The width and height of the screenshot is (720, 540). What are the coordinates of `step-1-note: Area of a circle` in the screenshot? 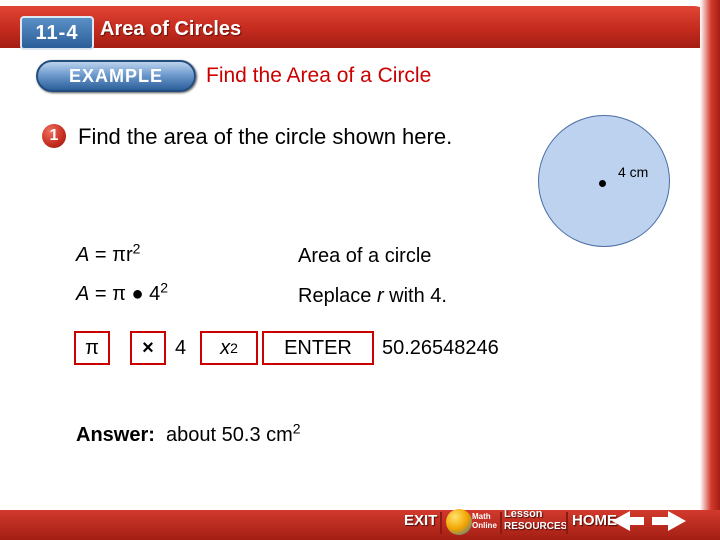 It's located at (365, 256).